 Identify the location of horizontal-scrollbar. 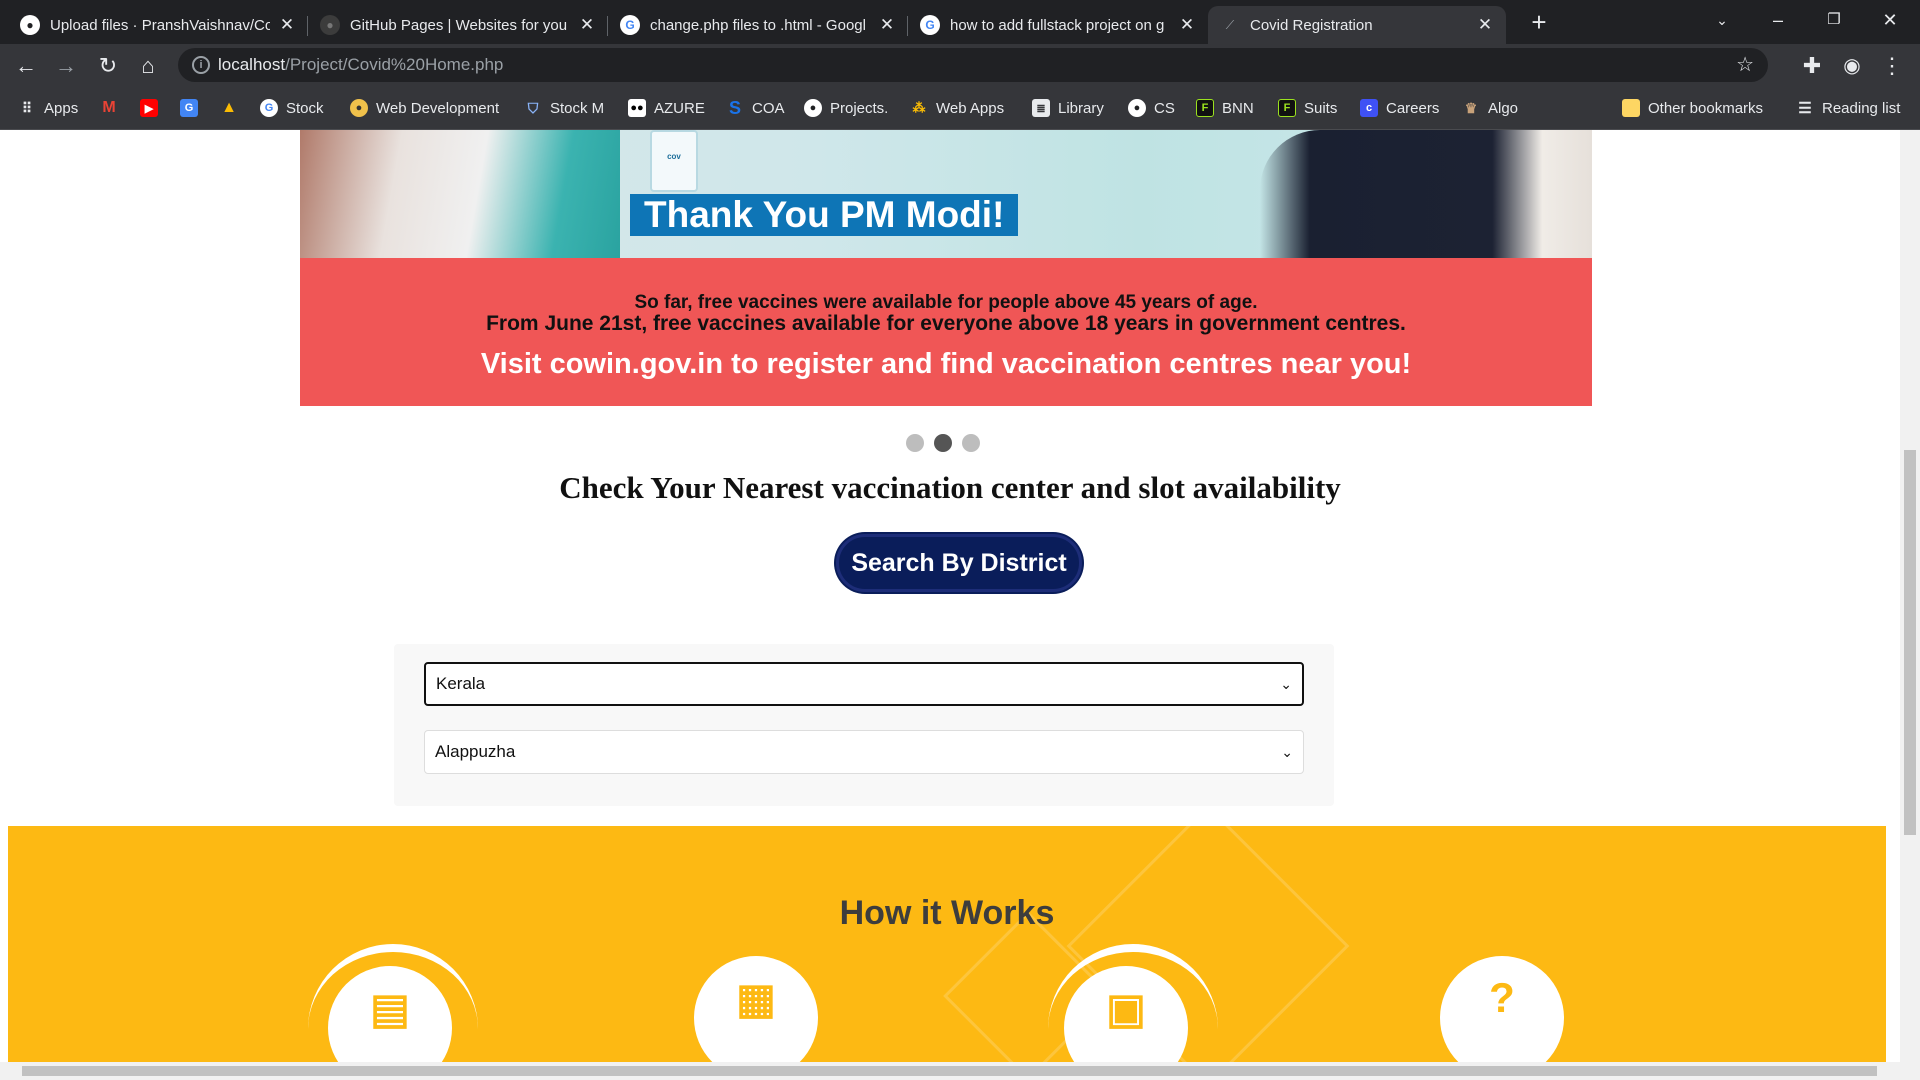
(960, 1071).